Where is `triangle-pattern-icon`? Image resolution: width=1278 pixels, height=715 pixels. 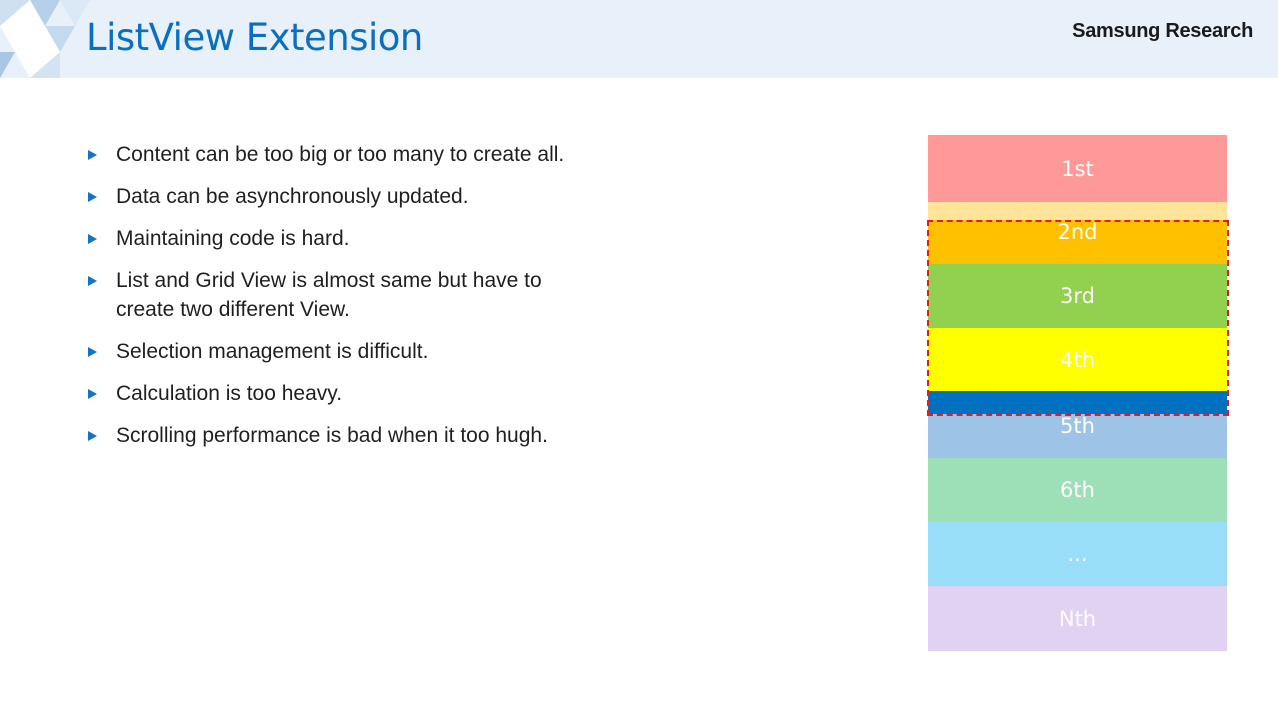 triangle-pattern-icon is located at coordinates (45, 39).